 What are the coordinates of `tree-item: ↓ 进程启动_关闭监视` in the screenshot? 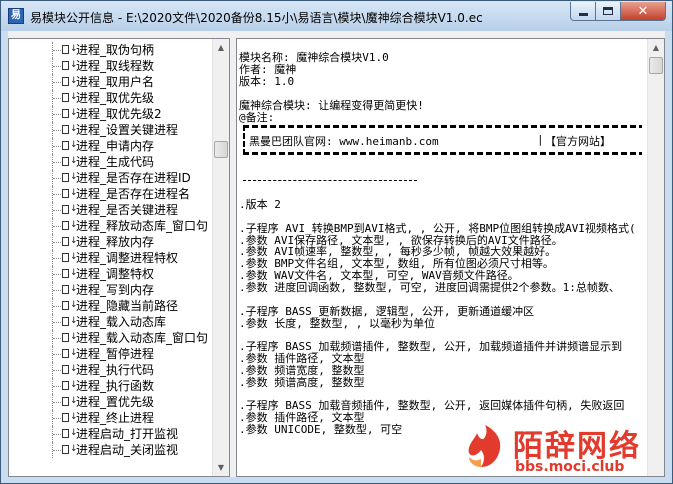 It's located at (110, 450).